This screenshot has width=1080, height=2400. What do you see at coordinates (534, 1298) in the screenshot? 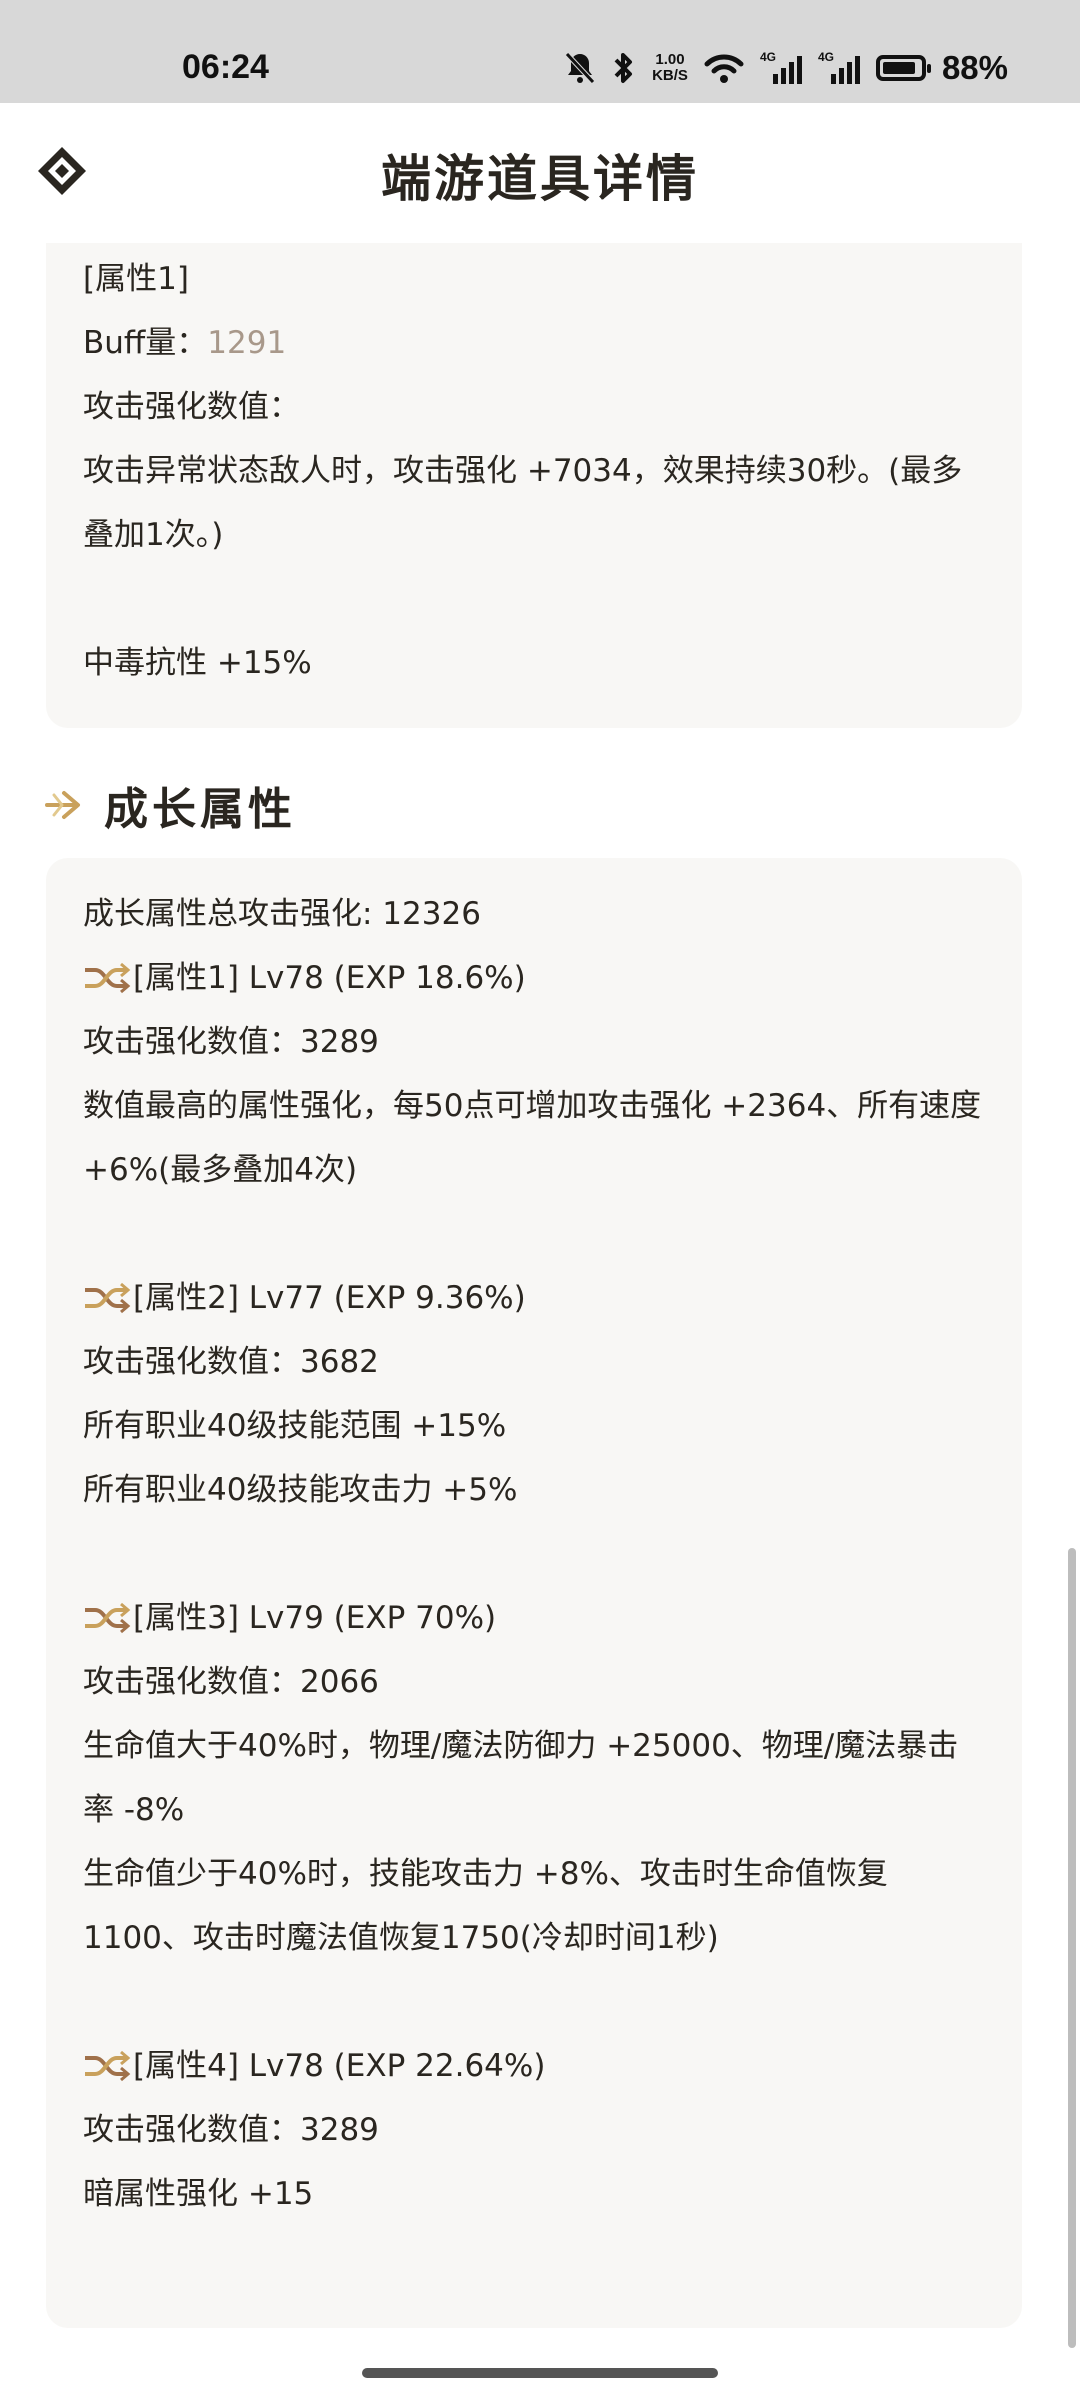
I see `growth-attr-2-header: [属性2] Lv77 (EXP 9.36%)` at bounding box center [534, 1298].